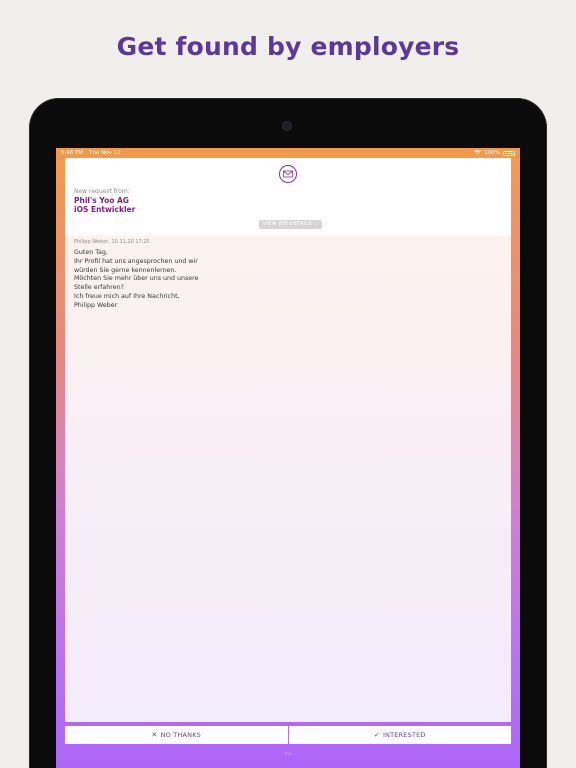 The image size is (576, 768). I want to click on view-job-details-label: VIEW JOB DETAILS, so click(287, 224).